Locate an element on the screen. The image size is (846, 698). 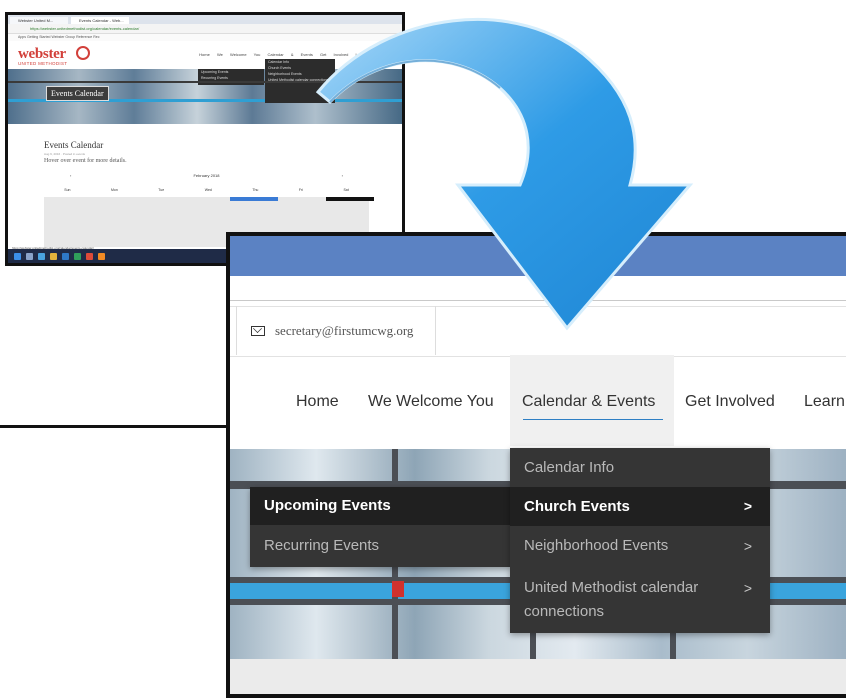
edge-icon is located at coordinates (41, 256).